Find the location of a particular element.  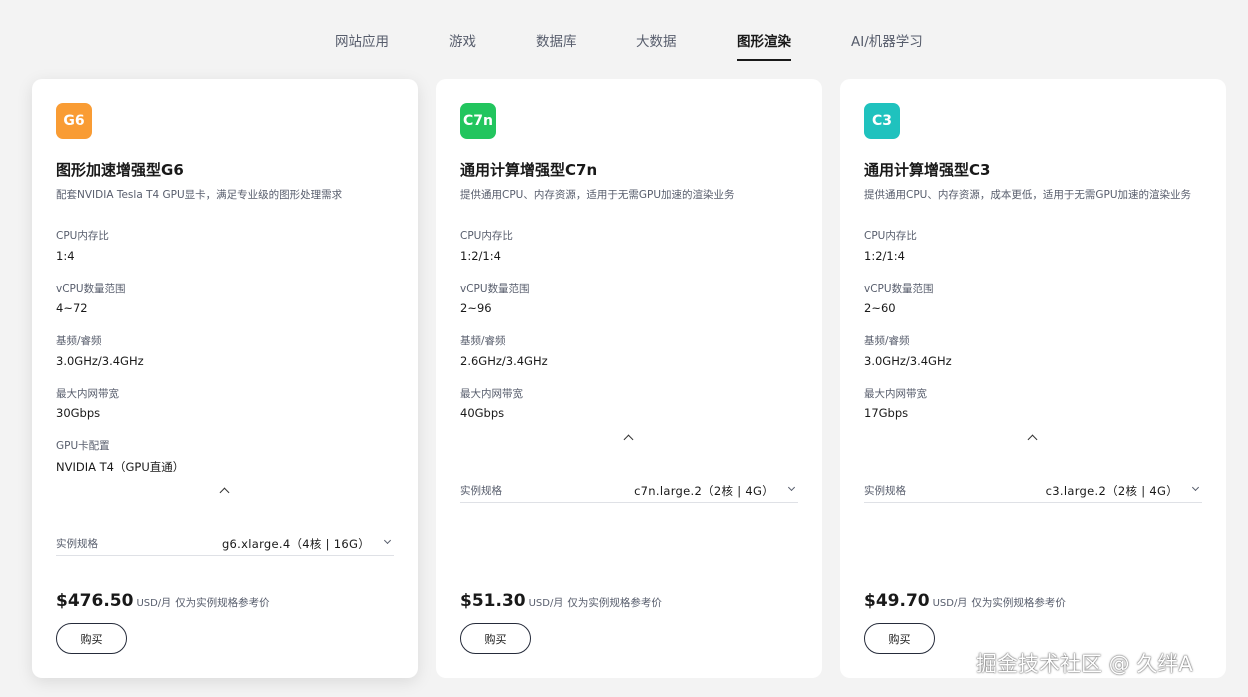

price-row: $51.30 USD/月 仅为实例规格参考价 is located at coordinates (561, 601).